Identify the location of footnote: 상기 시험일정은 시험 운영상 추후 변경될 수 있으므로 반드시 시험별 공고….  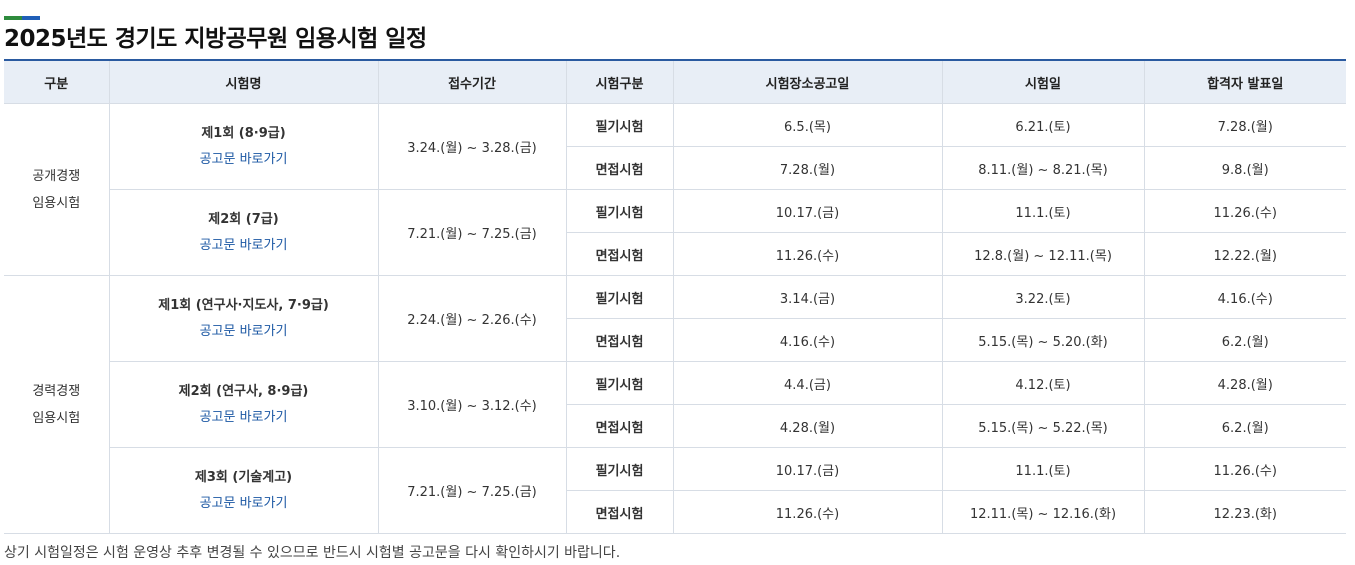
(312, 553).